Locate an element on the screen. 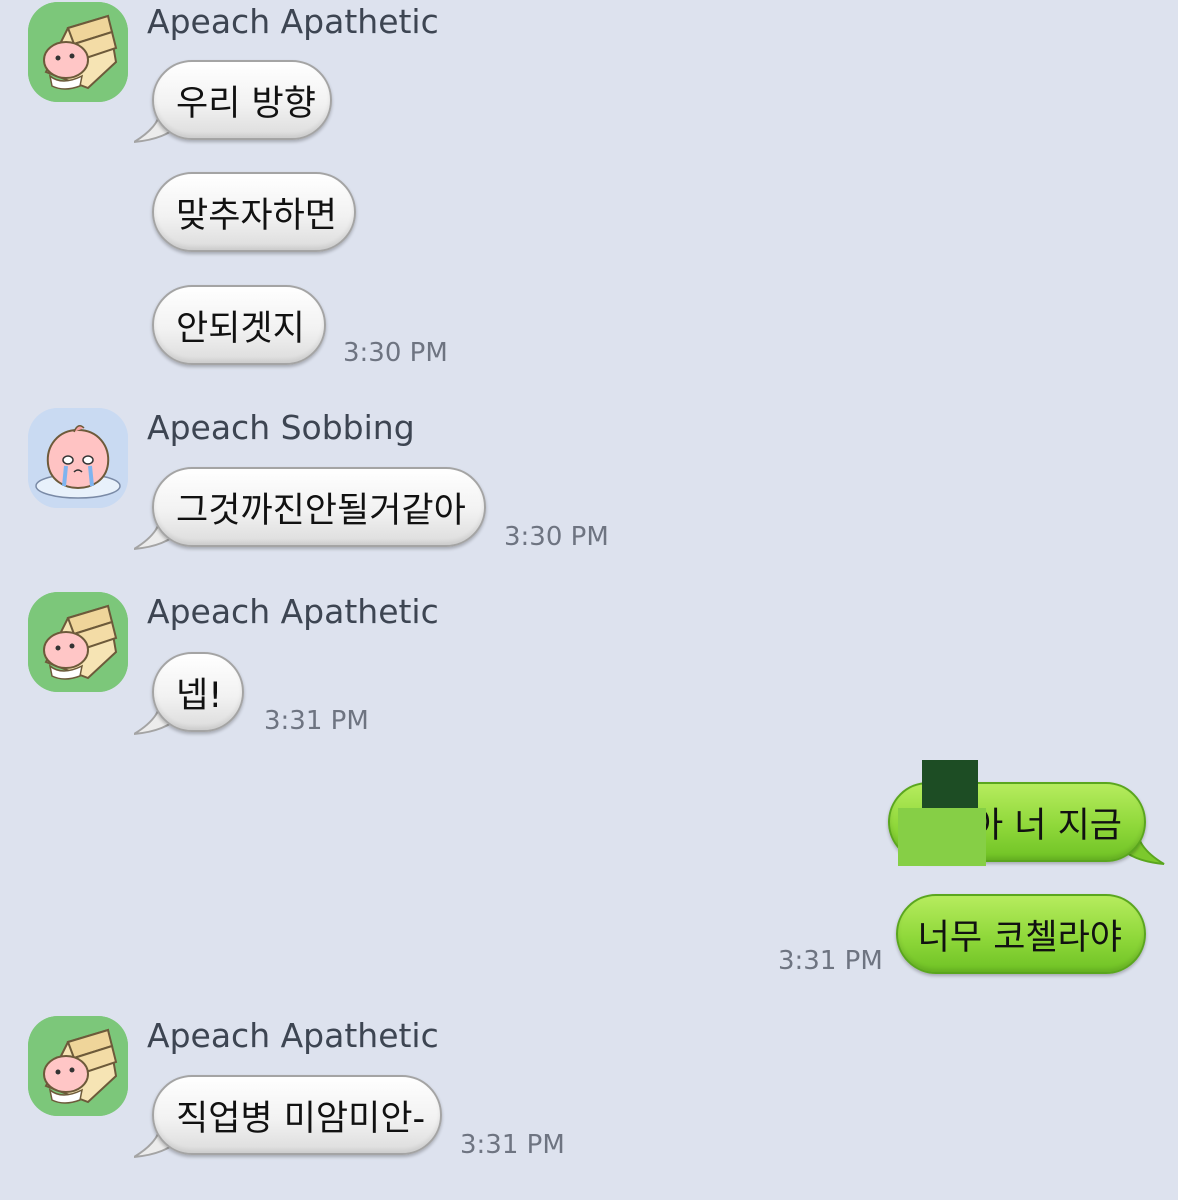 The height and width of the screenshot is (1200, 1178). apeach-sobbing-icon is located at coordinates (78, 458).